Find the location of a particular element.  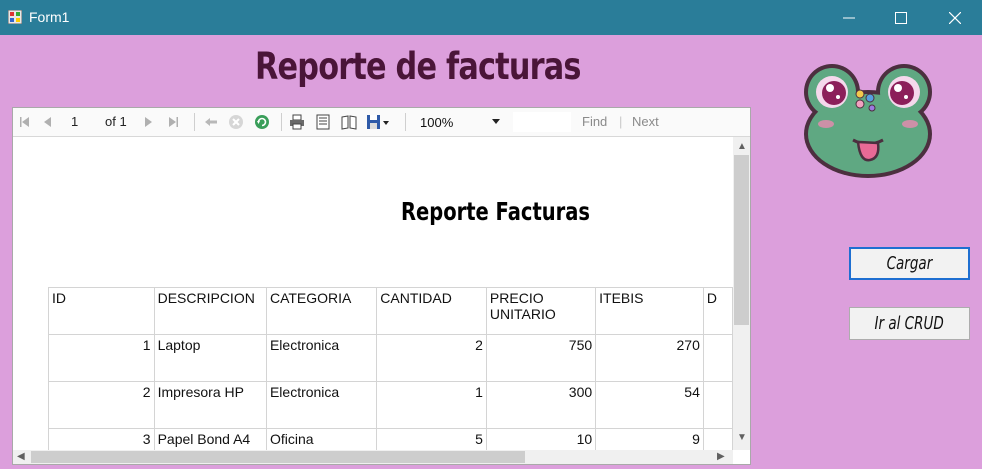

export-button is located at coordinates (378, 122).